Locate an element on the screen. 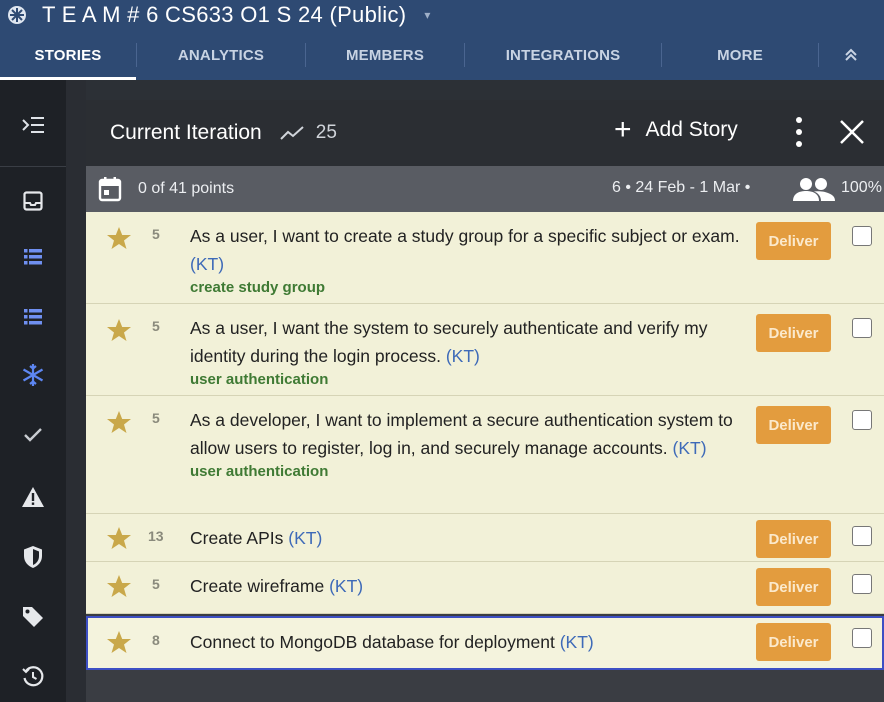  shield-icon is located at coordinates (33, 557).